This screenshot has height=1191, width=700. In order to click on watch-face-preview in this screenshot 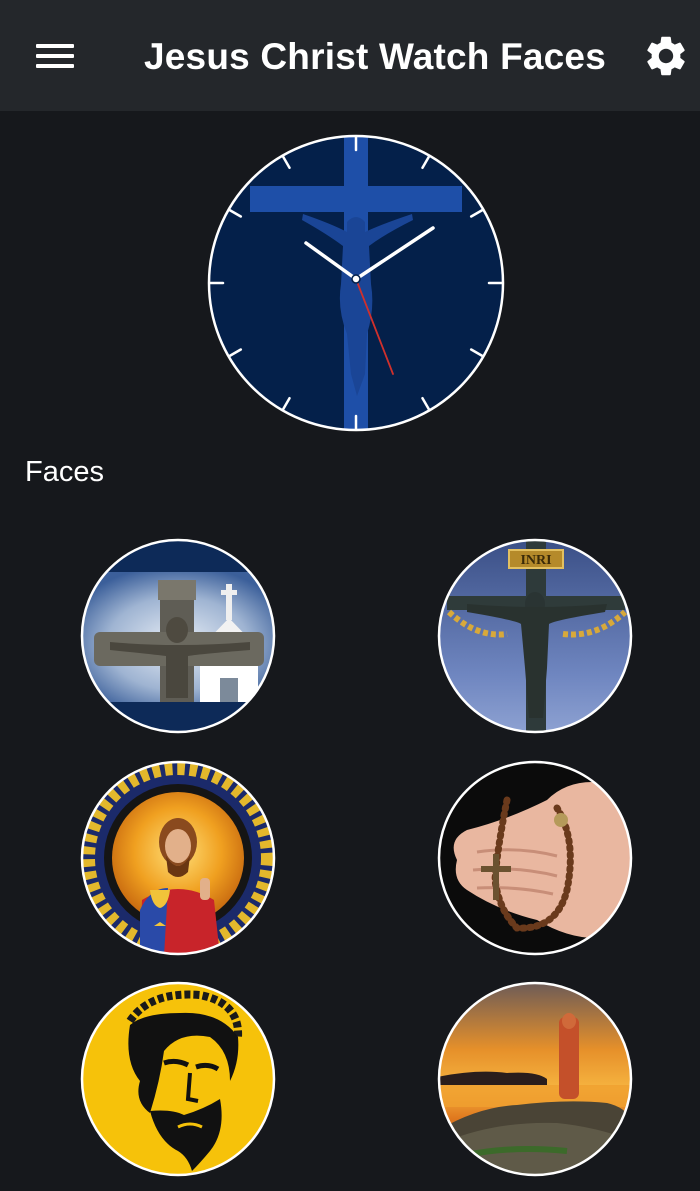, I will do `click(356, 283)`.